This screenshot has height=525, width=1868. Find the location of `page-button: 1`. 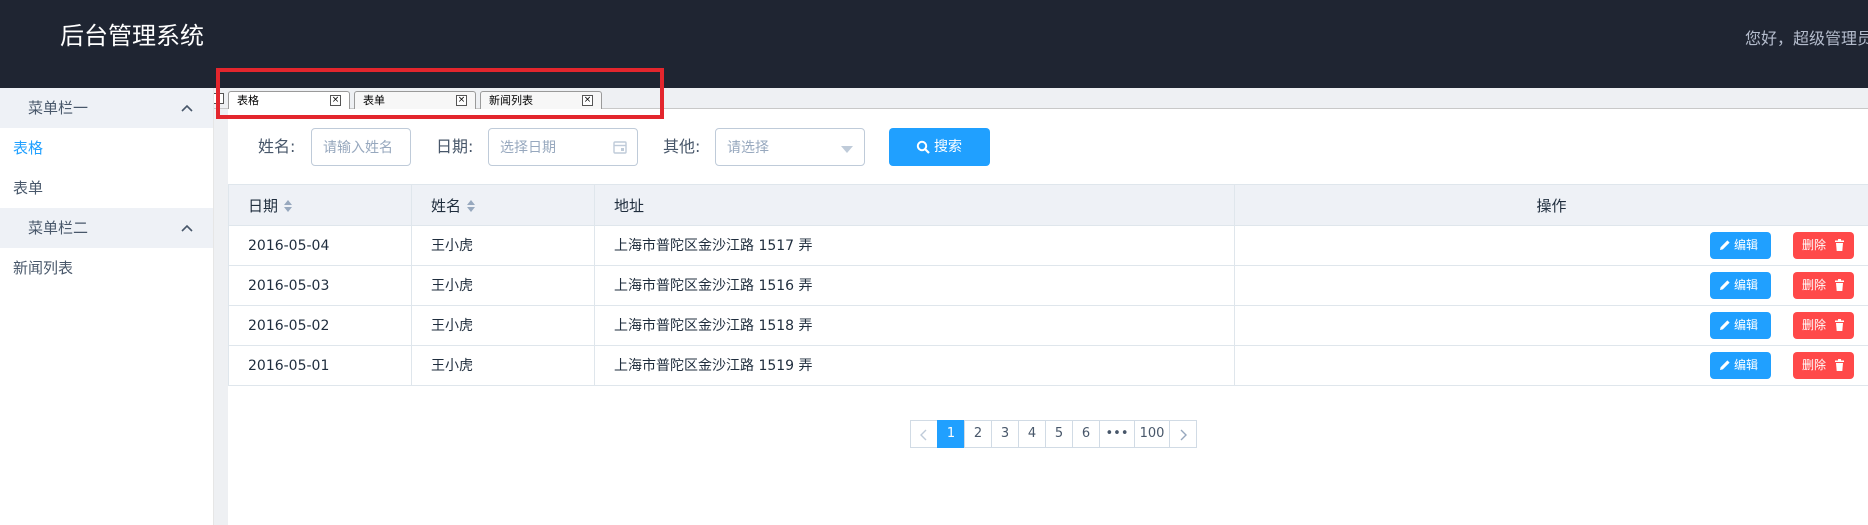

page-button: 1 is located at coordinates (951, 434).